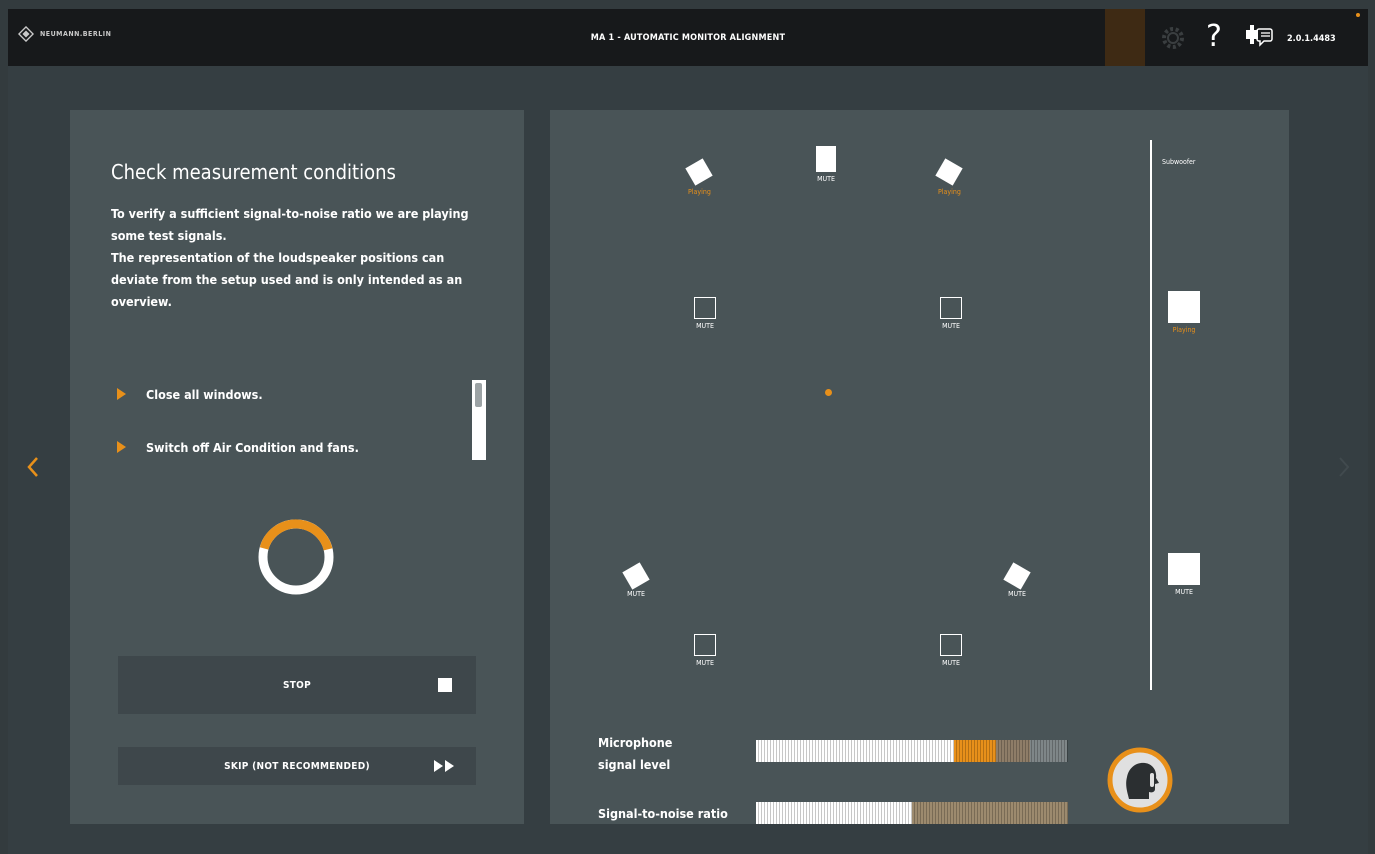 Image resolution: width=1375 pixels, height=854 pixels. I want to click on subwoofer-divider, so click(1151, 415).